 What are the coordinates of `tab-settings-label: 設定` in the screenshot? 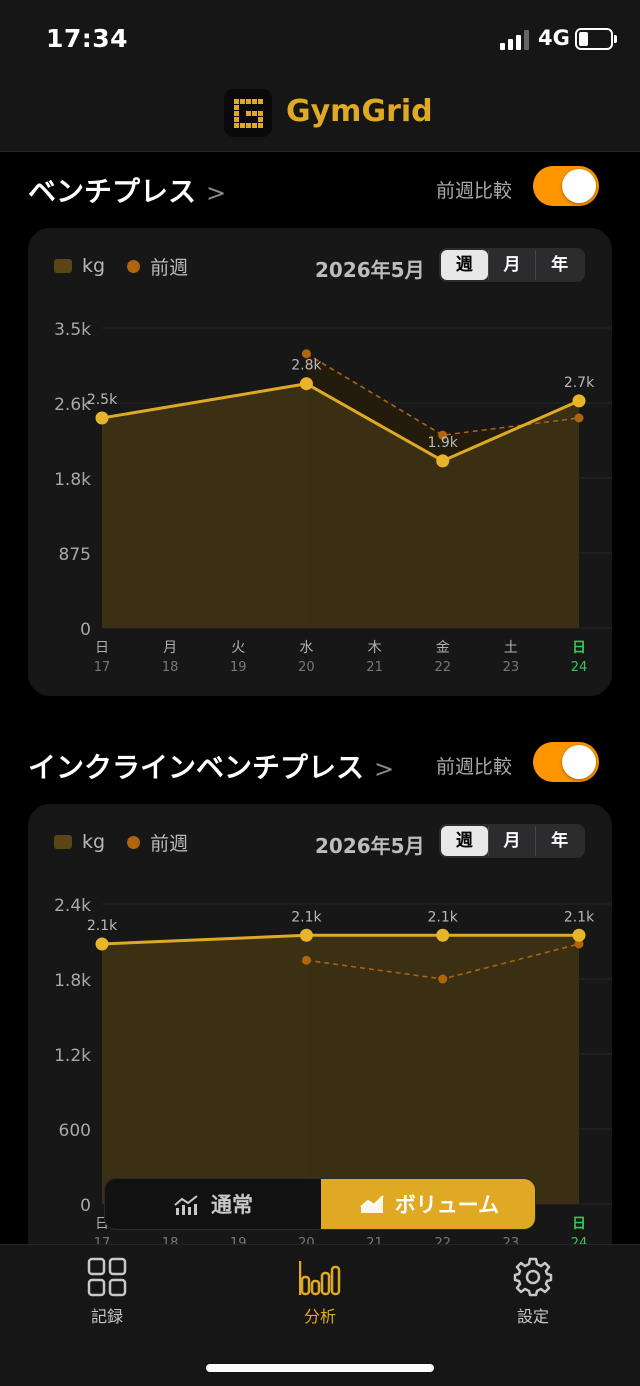 It's located at (532, 1316).